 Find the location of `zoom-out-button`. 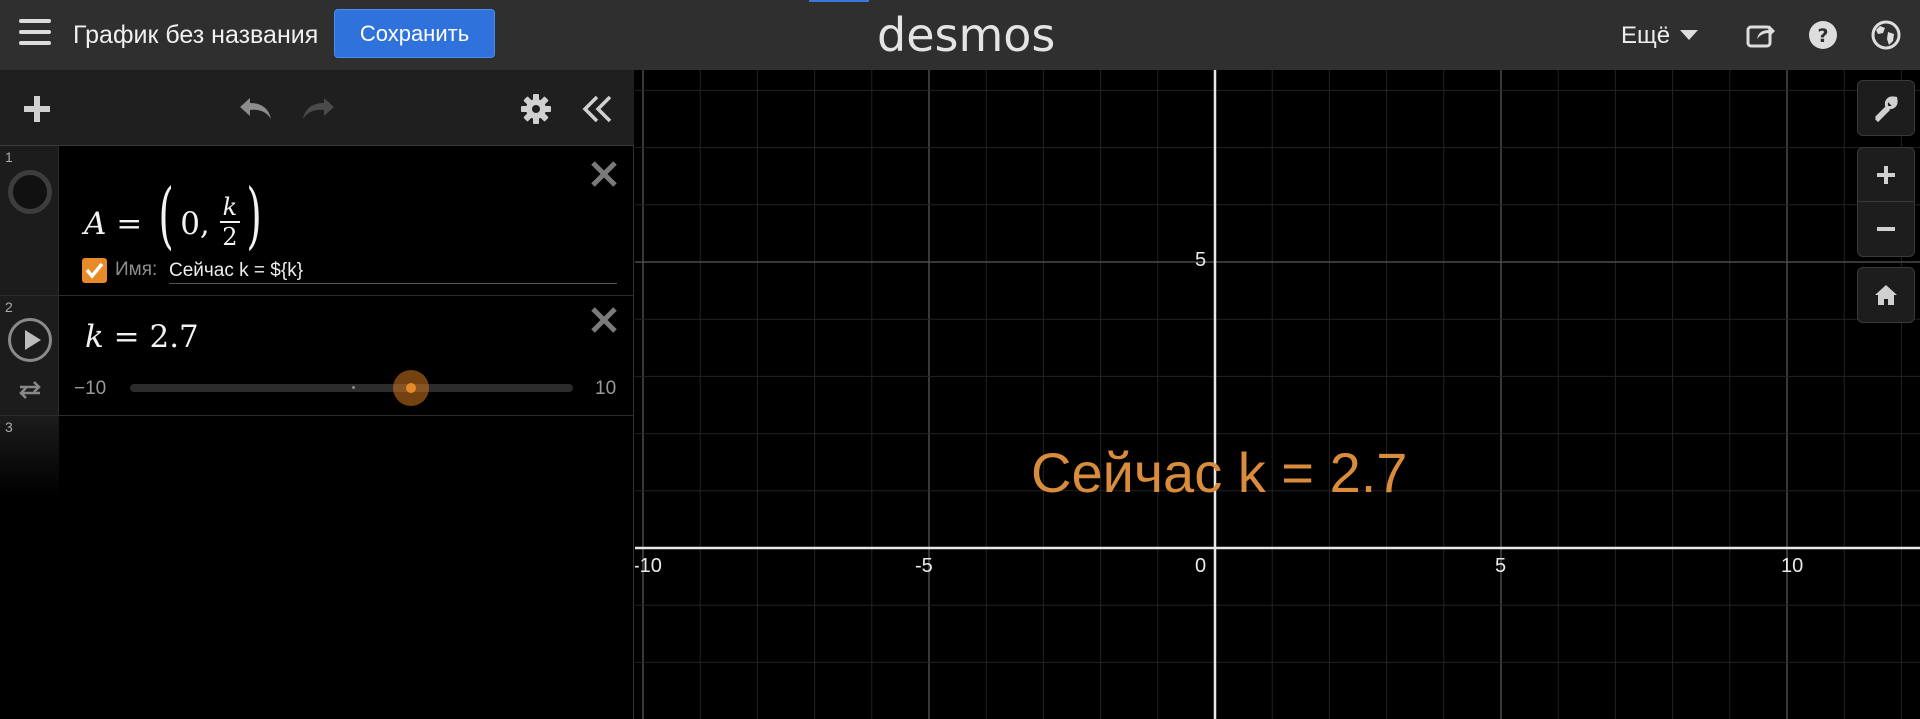

zoom-out-button is located at coordinates (1886, 229).